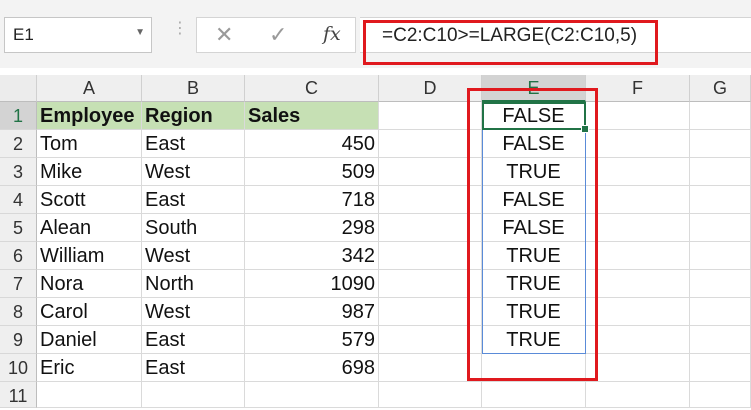 The width and height of the screenshot is (751, 410). What do you see at coordinates (180, 29) in the screenshot?
I see `drag-handle-icon: ⋮` at bounding box center [180, 29].